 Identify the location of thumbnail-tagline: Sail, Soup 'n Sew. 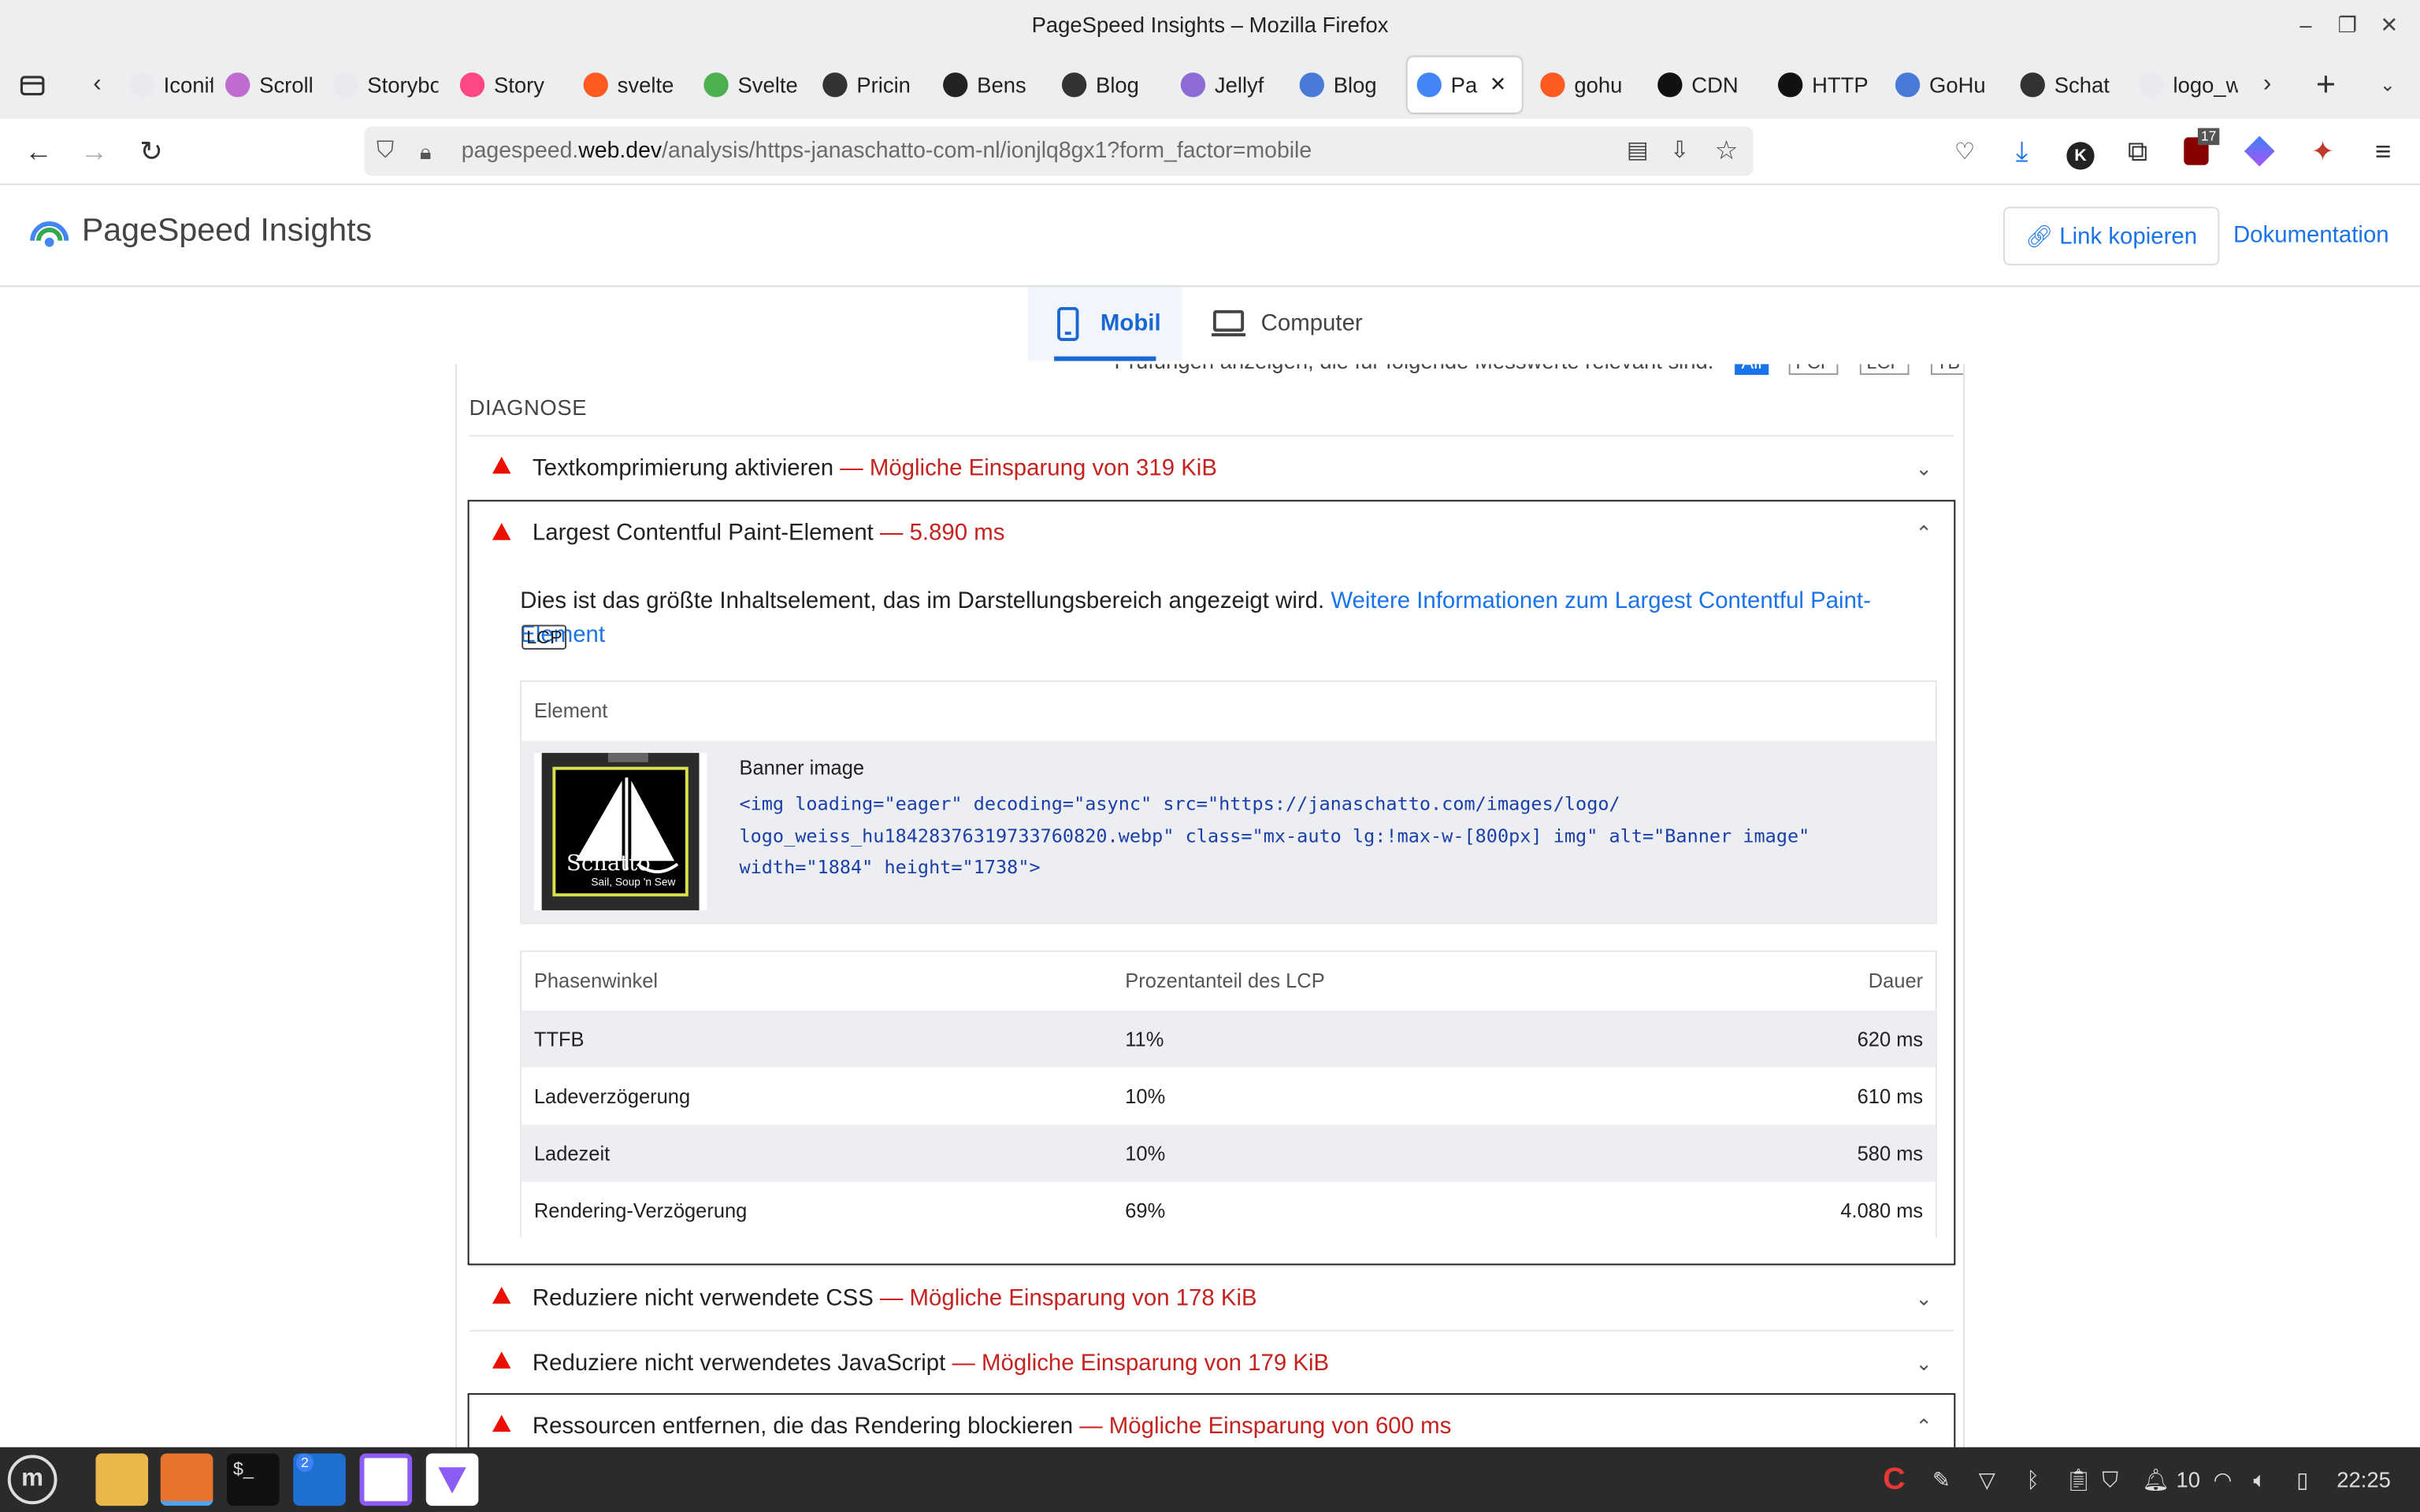
(633, 883).